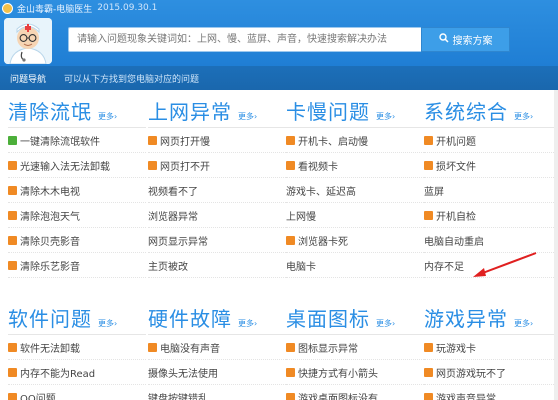 Image resolution: width=558 pixels, height=400 pixels. Describe the element at coordinates (355, 392) in the screenshot. I see `problem-link: 游戏桌面图标没有` at that location.